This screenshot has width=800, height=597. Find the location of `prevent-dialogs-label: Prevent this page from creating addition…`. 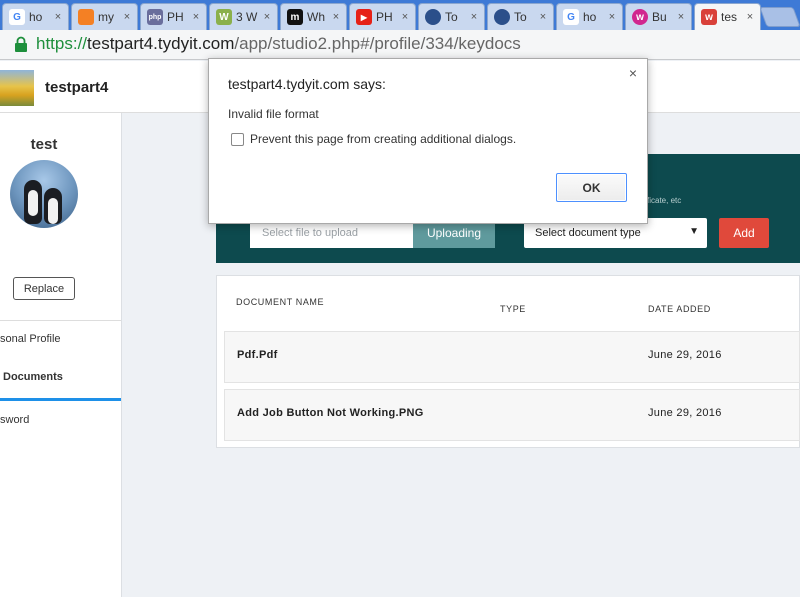

prevent-dialogs-label: Prevent this page from creating addition… is located at coordinates (383, 139).